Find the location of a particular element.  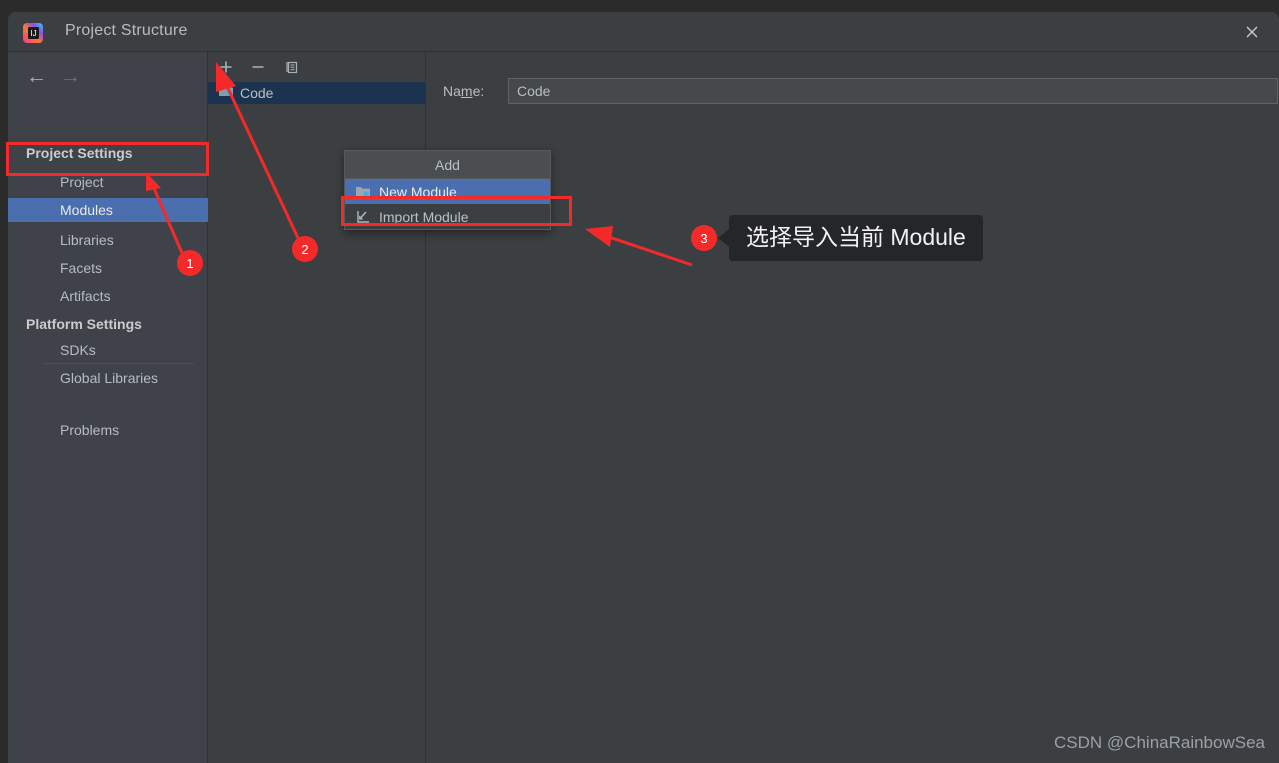

table-row: Code is located at coordinates (316, 93).